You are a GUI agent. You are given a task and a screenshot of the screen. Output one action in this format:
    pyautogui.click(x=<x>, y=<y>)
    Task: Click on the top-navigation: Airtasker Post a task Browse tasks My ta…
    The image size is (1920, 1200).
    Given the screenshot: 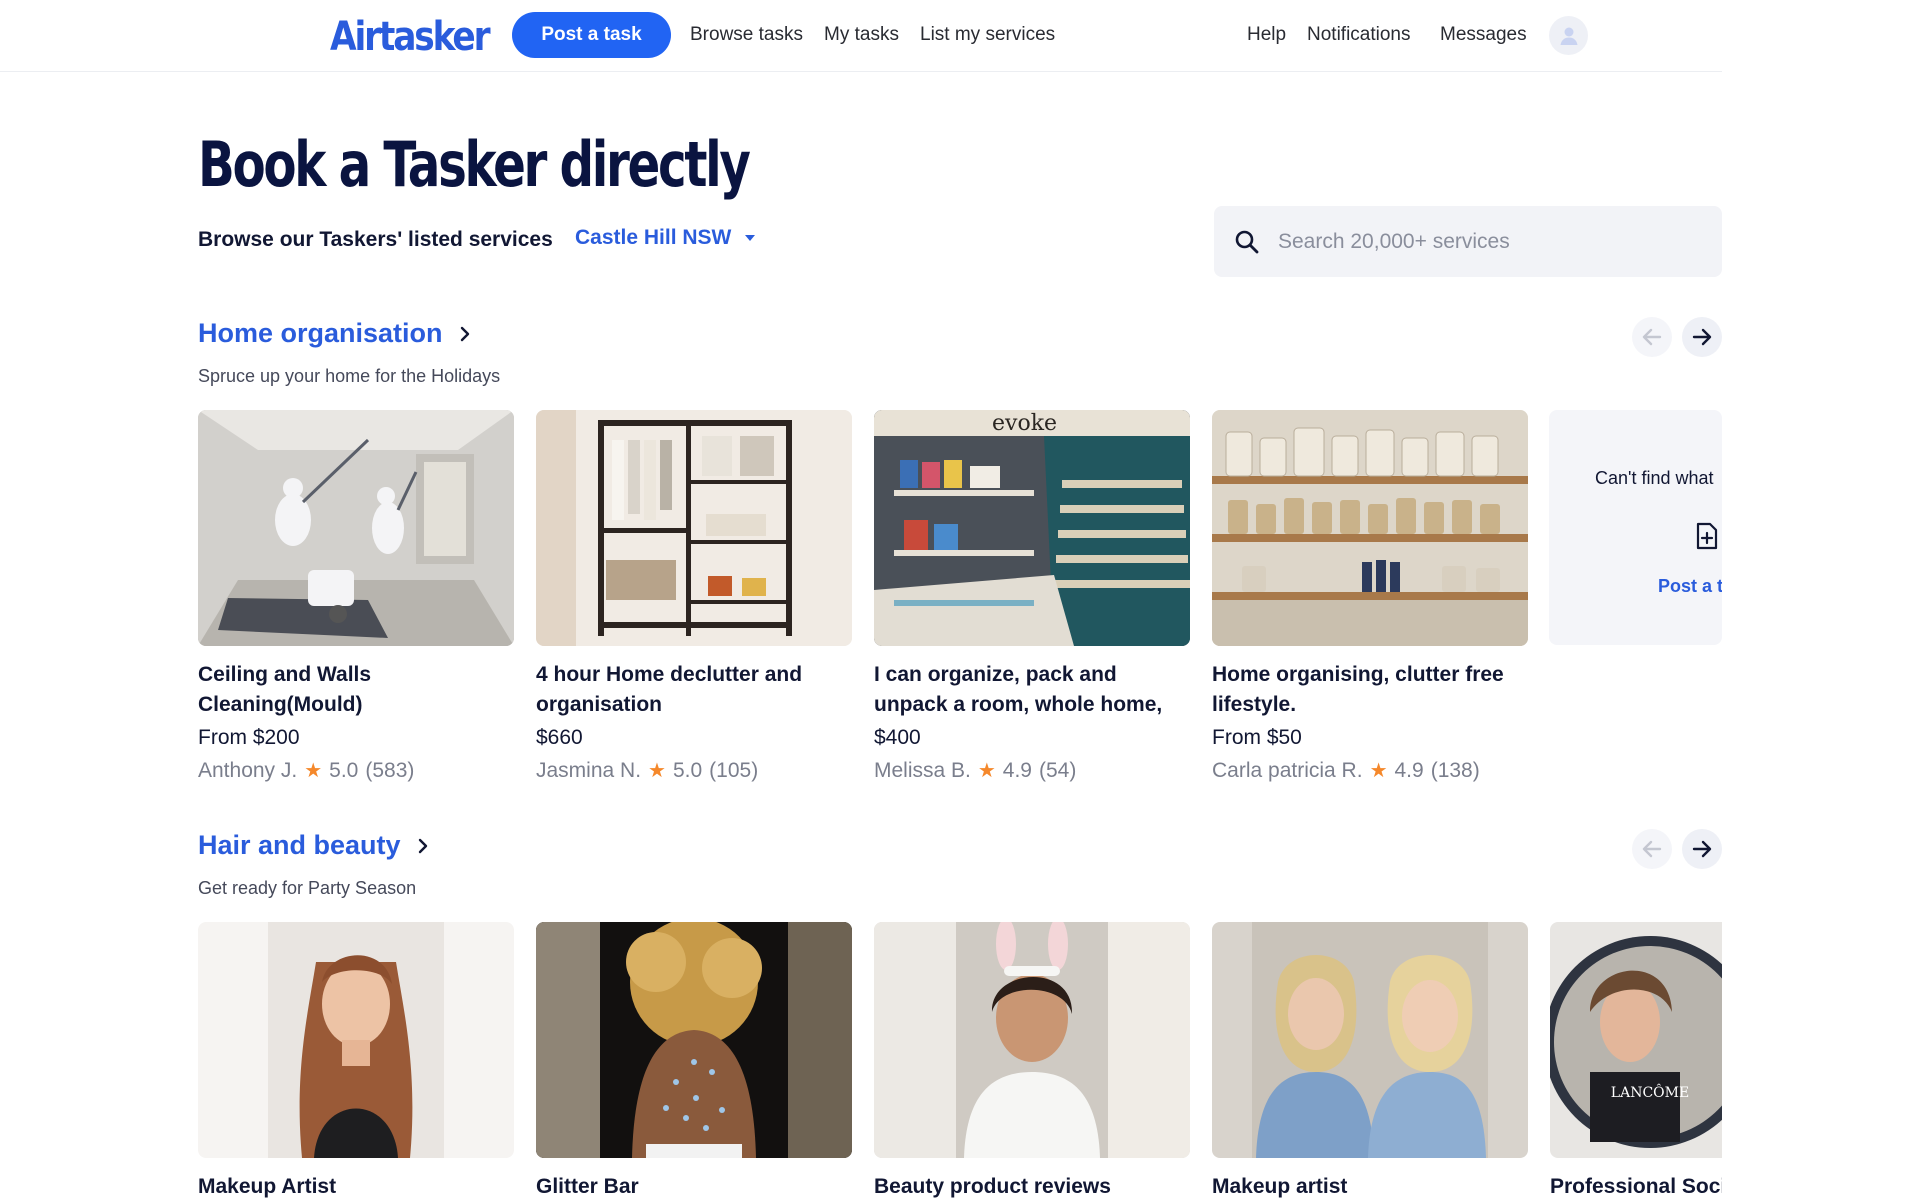 What is the action you would take?
    pyautogui.click(x=960, y=36)
    